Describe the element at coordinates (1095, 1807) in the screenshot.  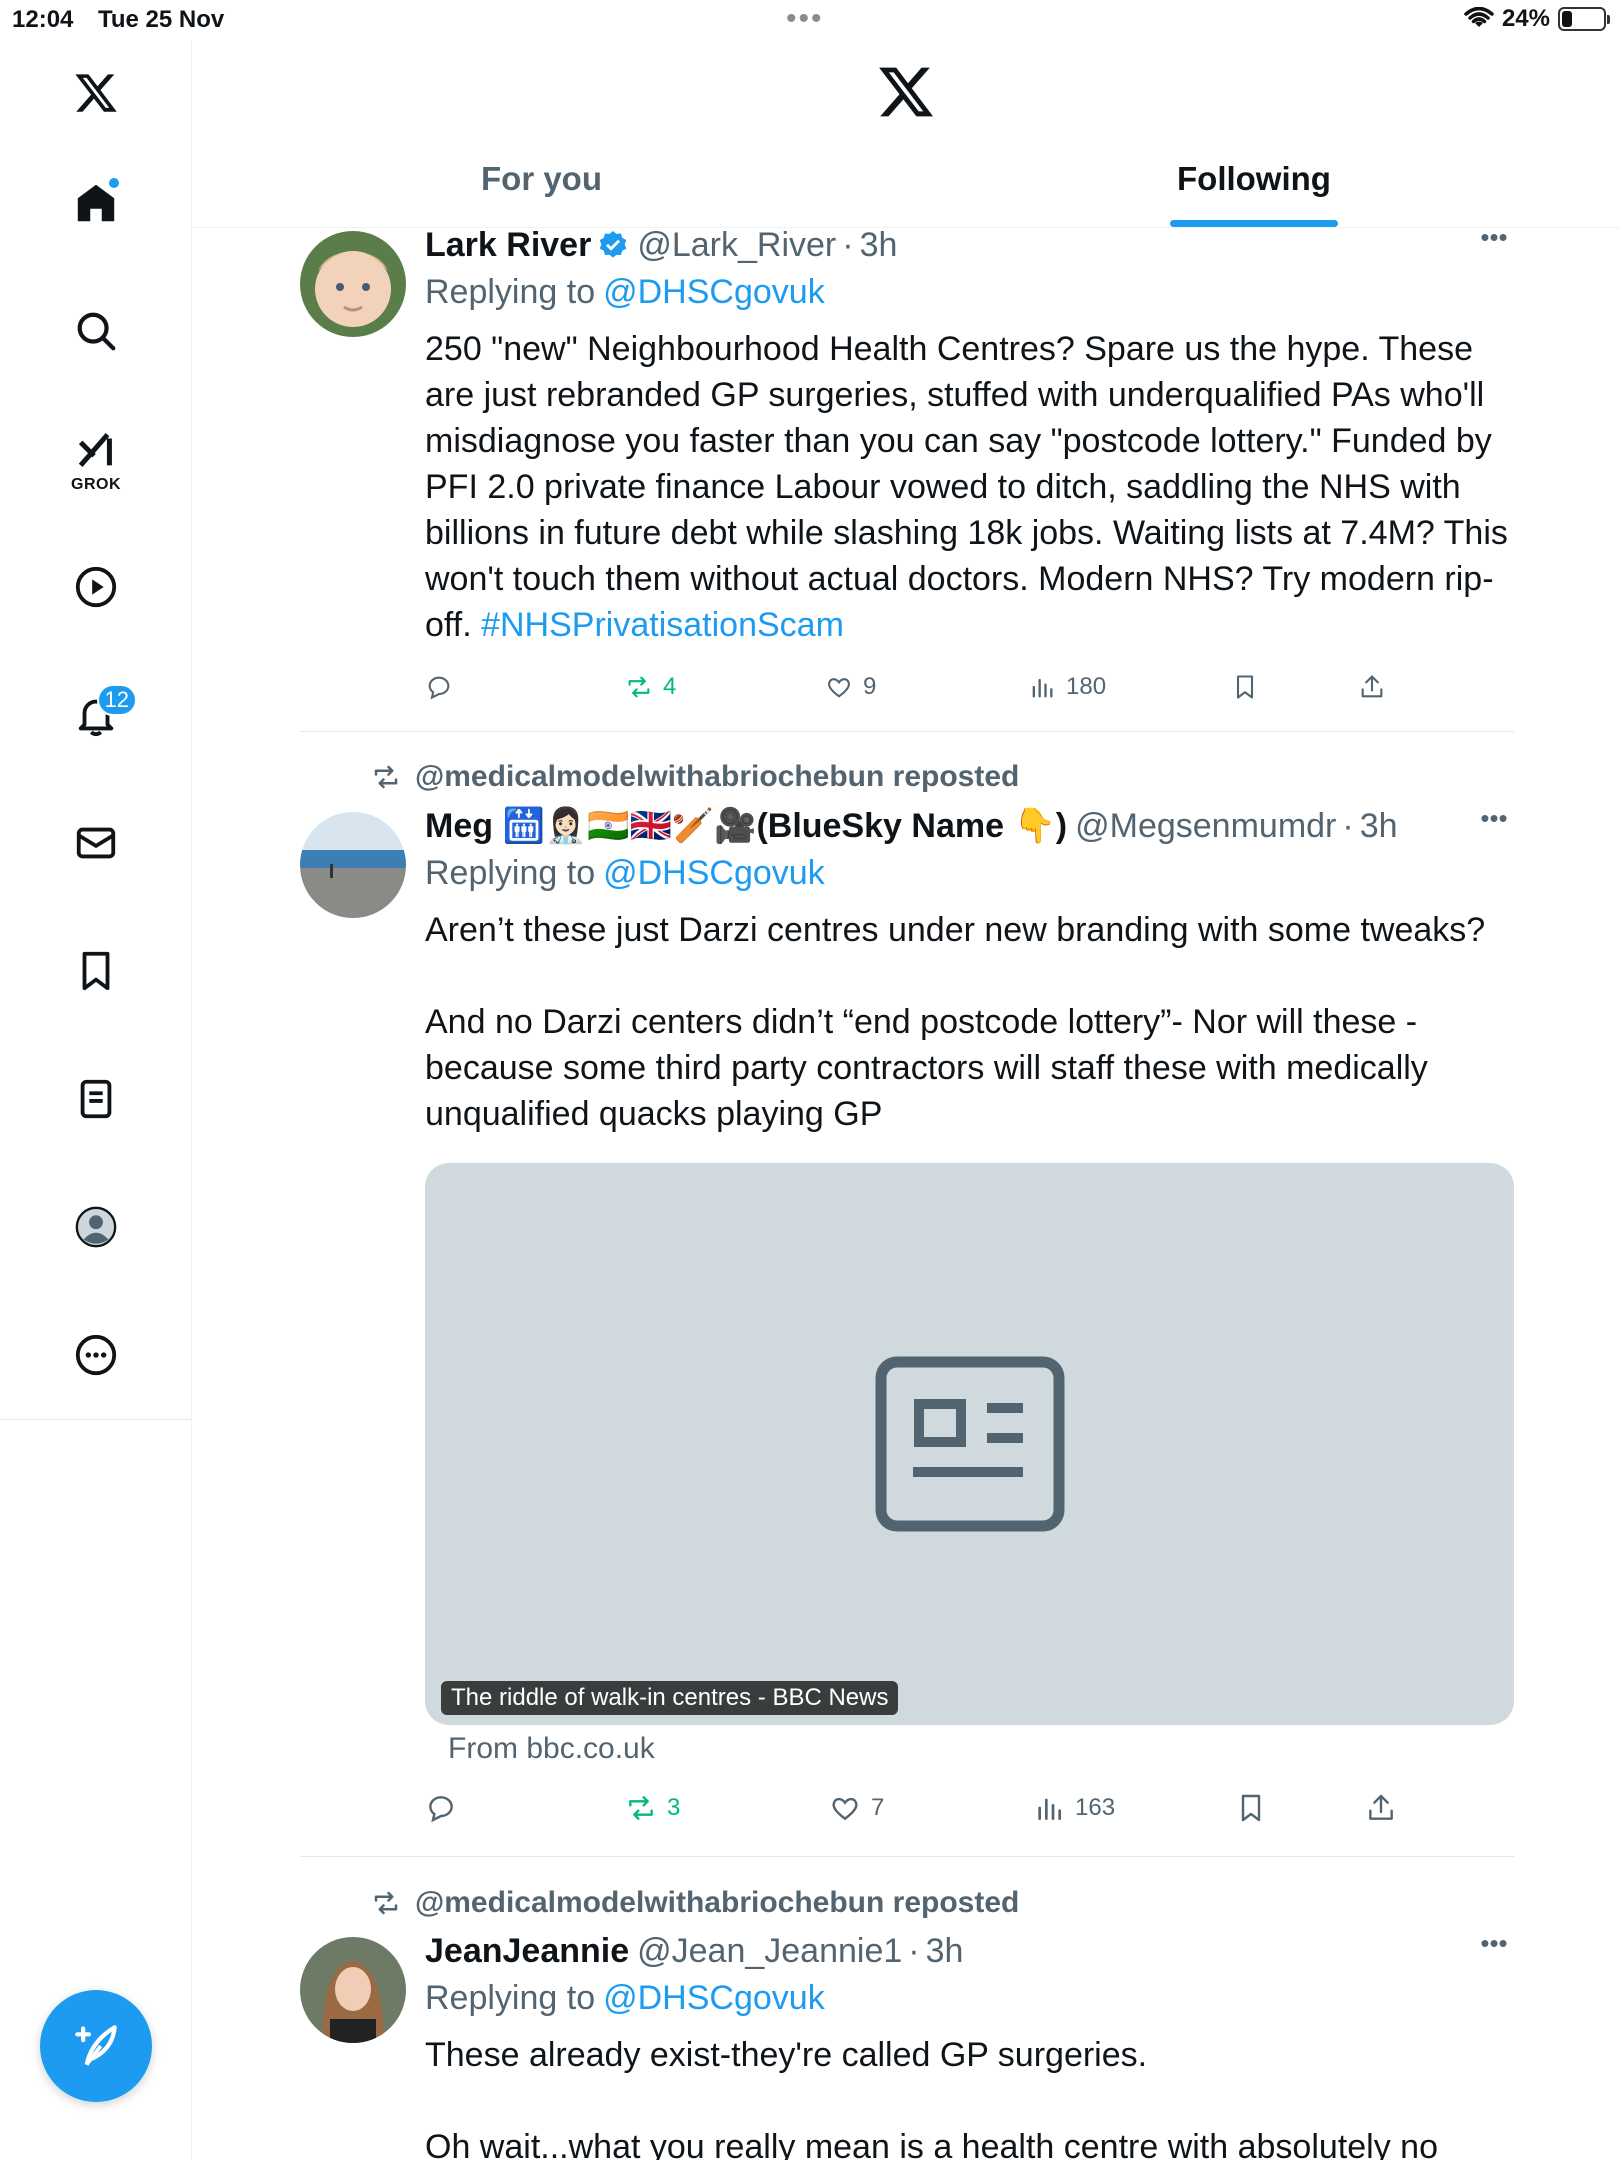
I see `view-count: 163` at that location.